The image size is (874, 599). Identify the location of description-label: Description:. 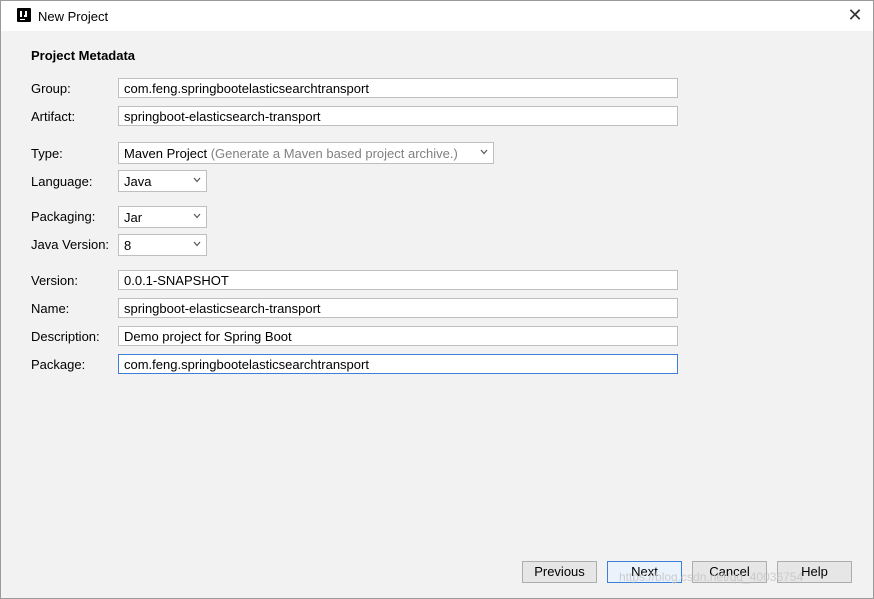
(65, 336).